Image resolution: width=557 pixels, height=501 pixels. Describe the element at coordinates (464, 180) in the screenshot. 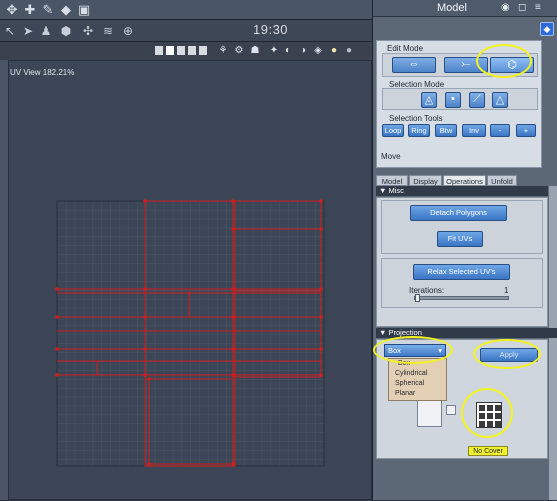

I see `tab-operations: Operations` at that location.